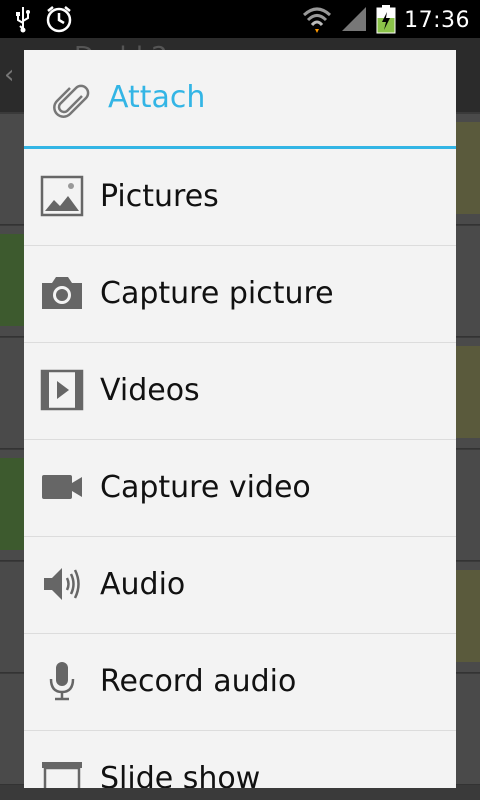 The width and height of the screenshot is (480, 800). Describe the element at coordinates (150, 390) in the screenshot. I see `menu-item-label: Videos` at that location.